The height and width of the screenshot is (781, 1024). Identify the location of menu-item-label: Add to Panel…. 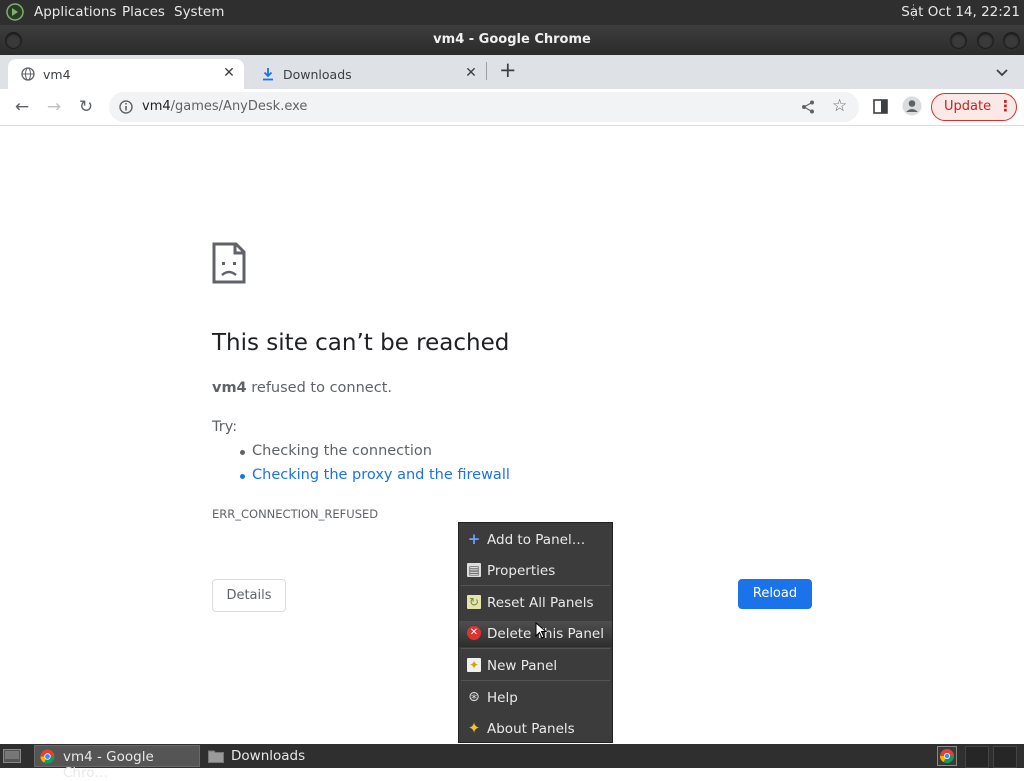
(536, 540).